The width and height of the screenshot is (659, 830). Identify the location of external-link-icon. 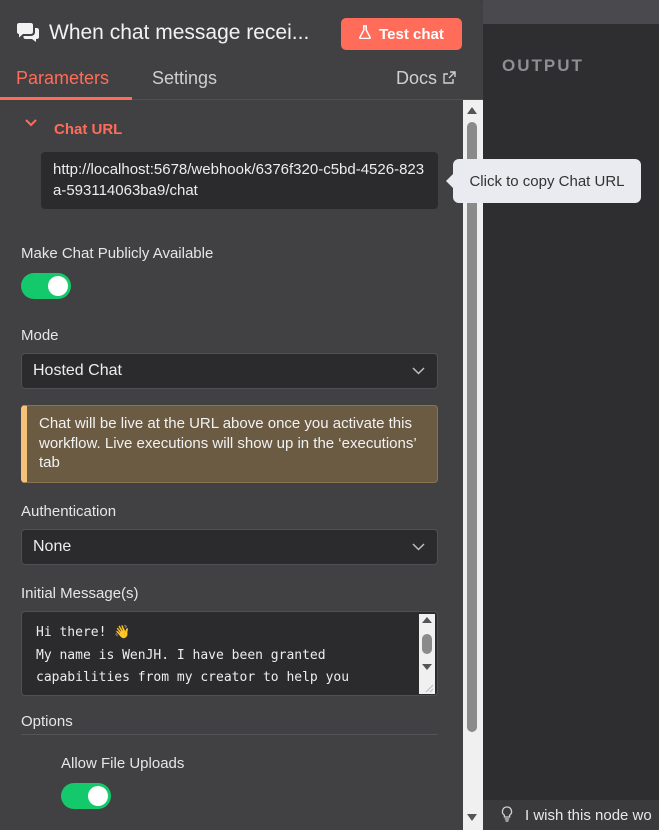
(449, 78).